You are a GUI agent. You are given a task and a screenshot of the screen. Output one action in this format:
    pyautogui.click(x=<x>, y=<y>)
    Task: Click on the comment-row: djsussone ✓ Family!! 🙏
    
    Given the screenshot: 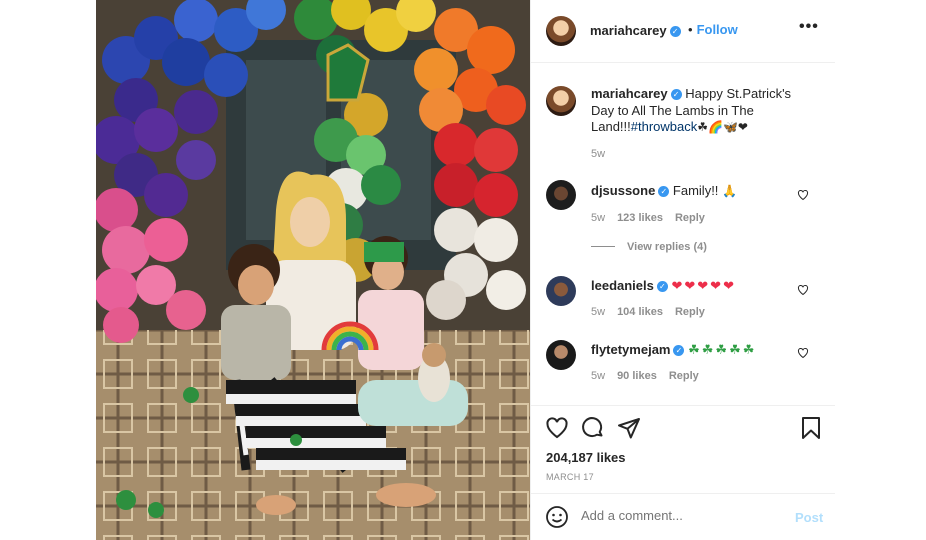 What is the action you would take?
    pyautogui.click(x=664, y=190)
    